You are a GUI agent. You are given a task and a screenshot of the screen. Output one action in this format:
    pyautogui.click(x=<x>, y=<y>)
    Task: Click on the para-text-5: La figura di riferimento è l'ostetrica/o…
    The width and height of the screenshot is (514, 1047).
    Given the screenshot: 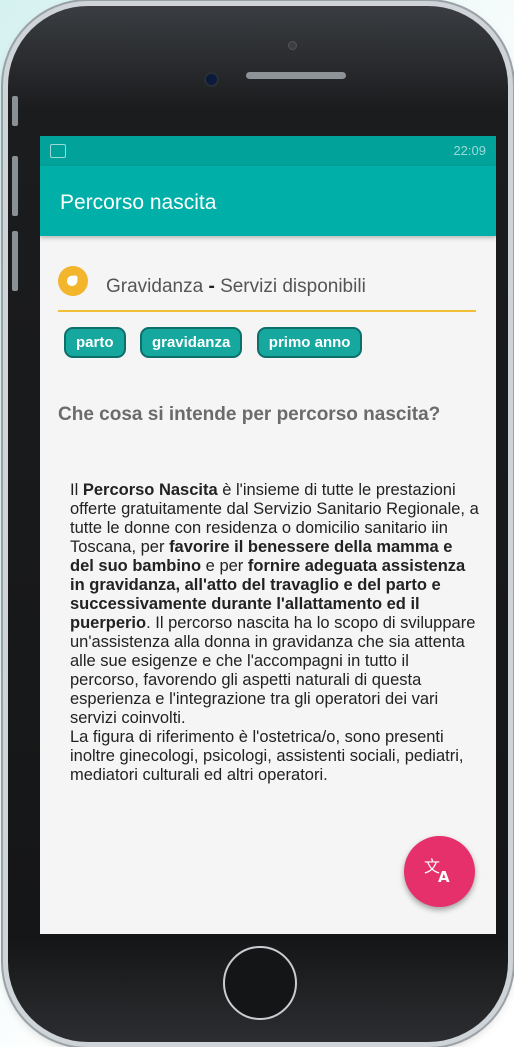 What is the action you would take?
    pyautogui.click(x=267, y=756)
    